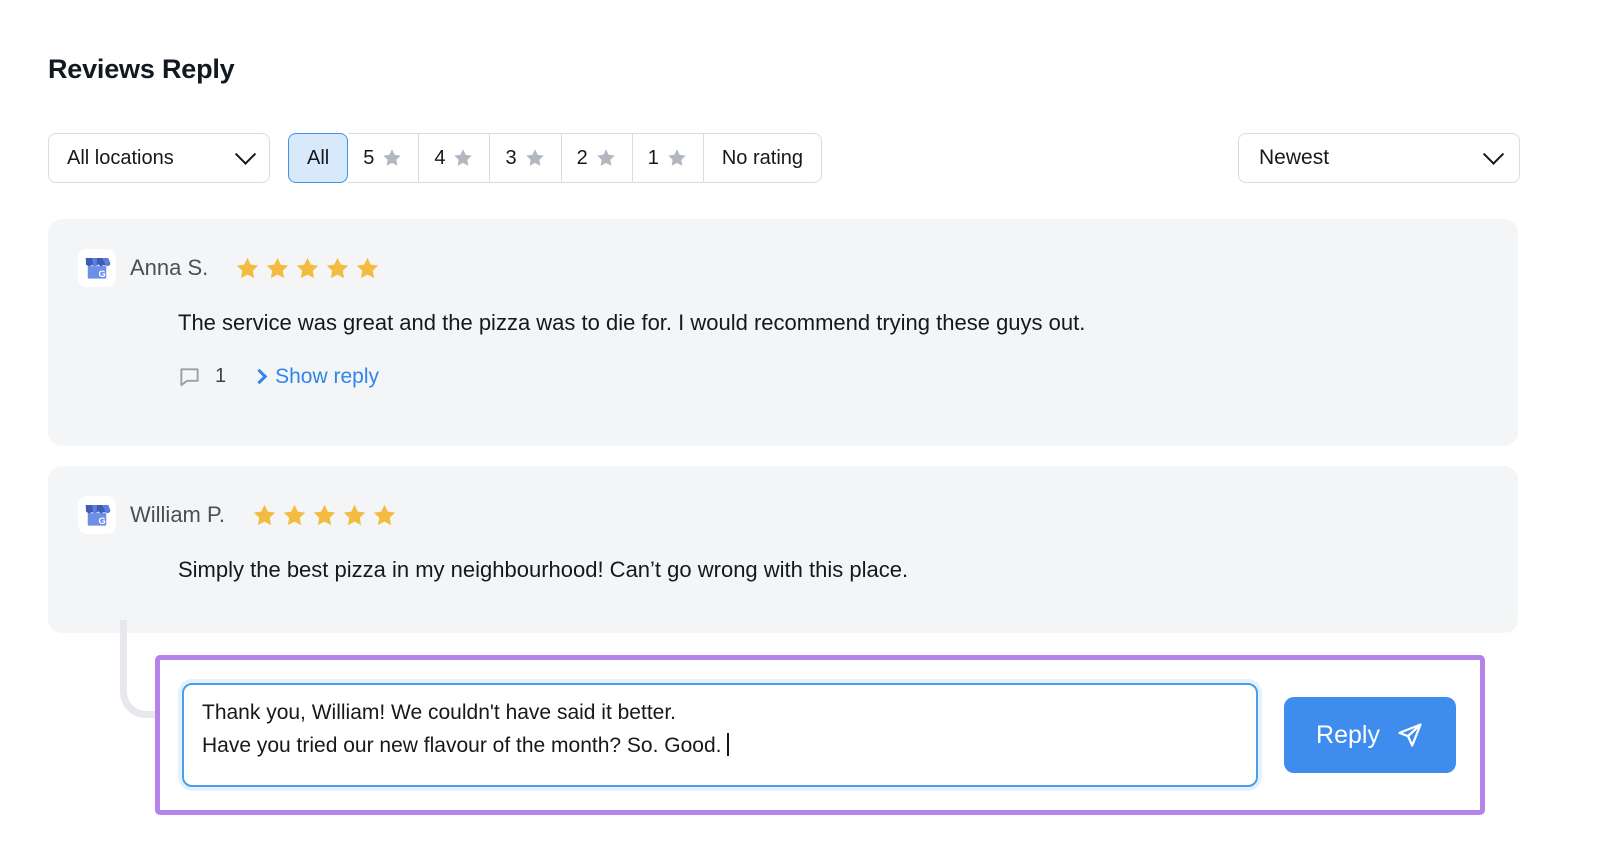 The height and width of the screenshot is (860, 1600). I want to click on all-locations-dropdown: All locations, so click(159, 158).